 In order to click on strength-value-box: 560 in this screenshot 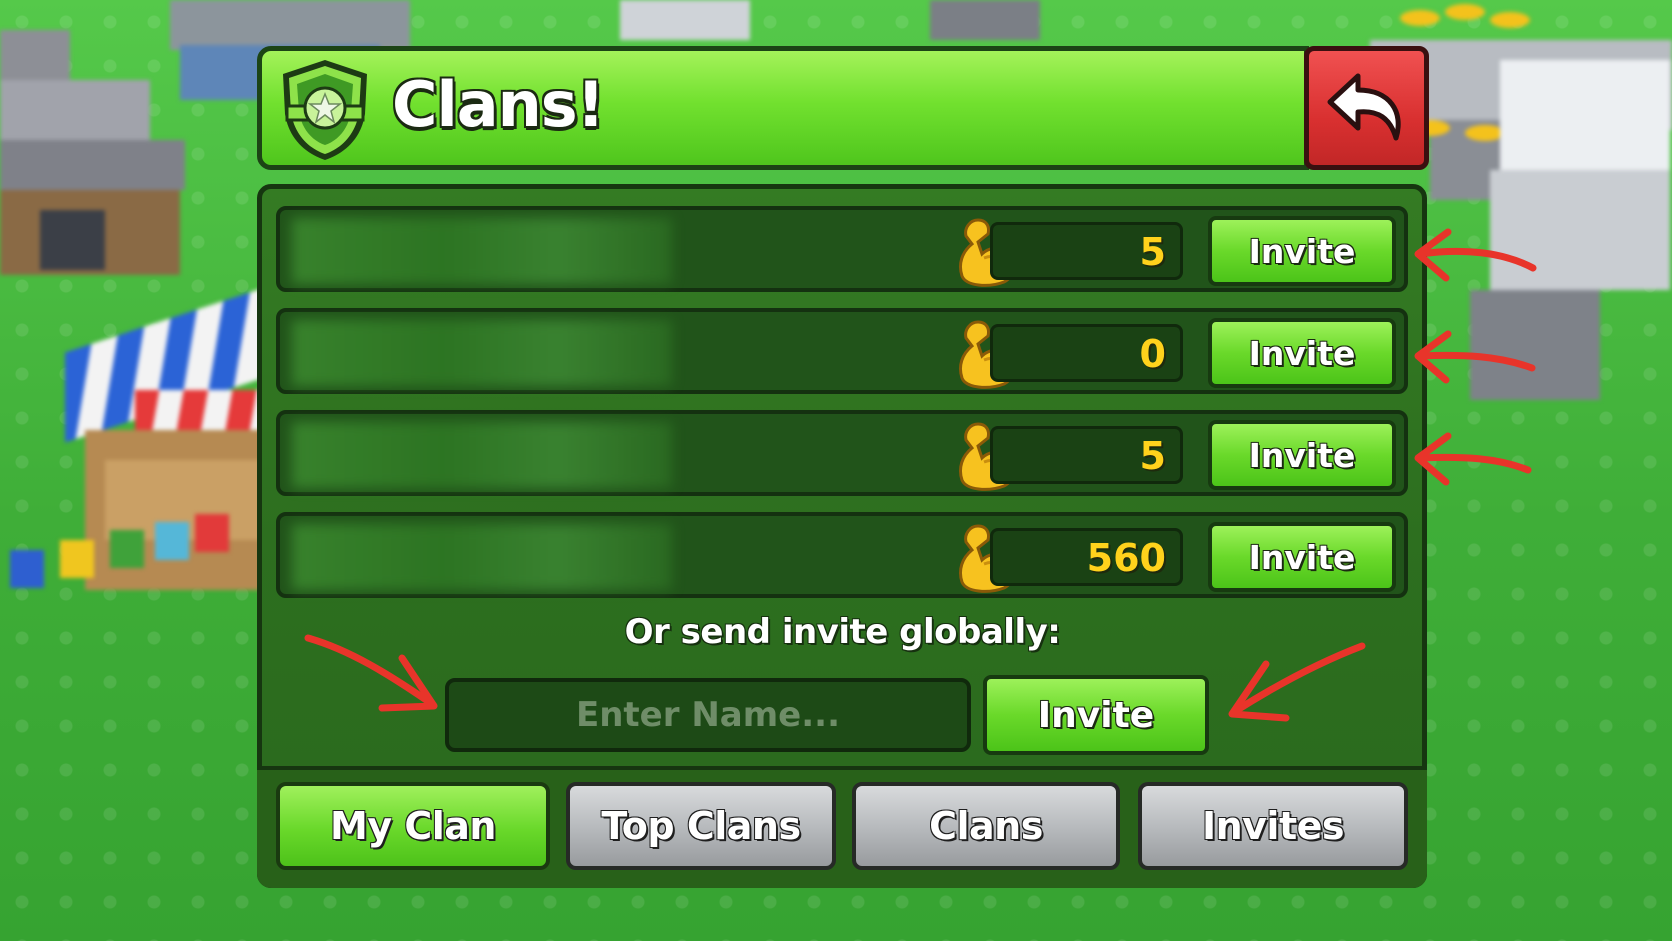, I will do `click(1086, 557)`.